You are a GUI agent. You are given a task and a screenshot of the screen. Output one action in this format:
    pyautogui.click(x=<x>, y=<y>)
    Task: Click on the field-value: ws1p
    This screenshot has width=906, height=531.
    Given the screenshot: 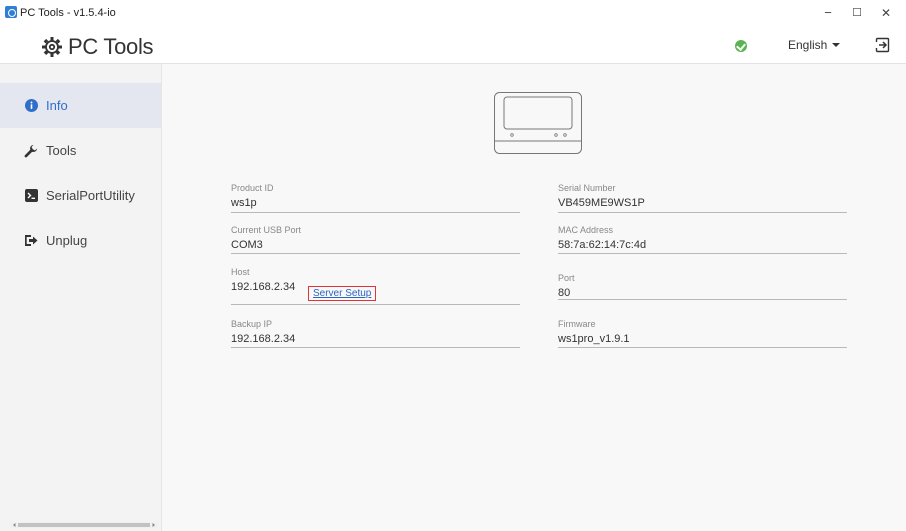 What is the action you would take?
    pyautogui.click(x=244, y=203)
    